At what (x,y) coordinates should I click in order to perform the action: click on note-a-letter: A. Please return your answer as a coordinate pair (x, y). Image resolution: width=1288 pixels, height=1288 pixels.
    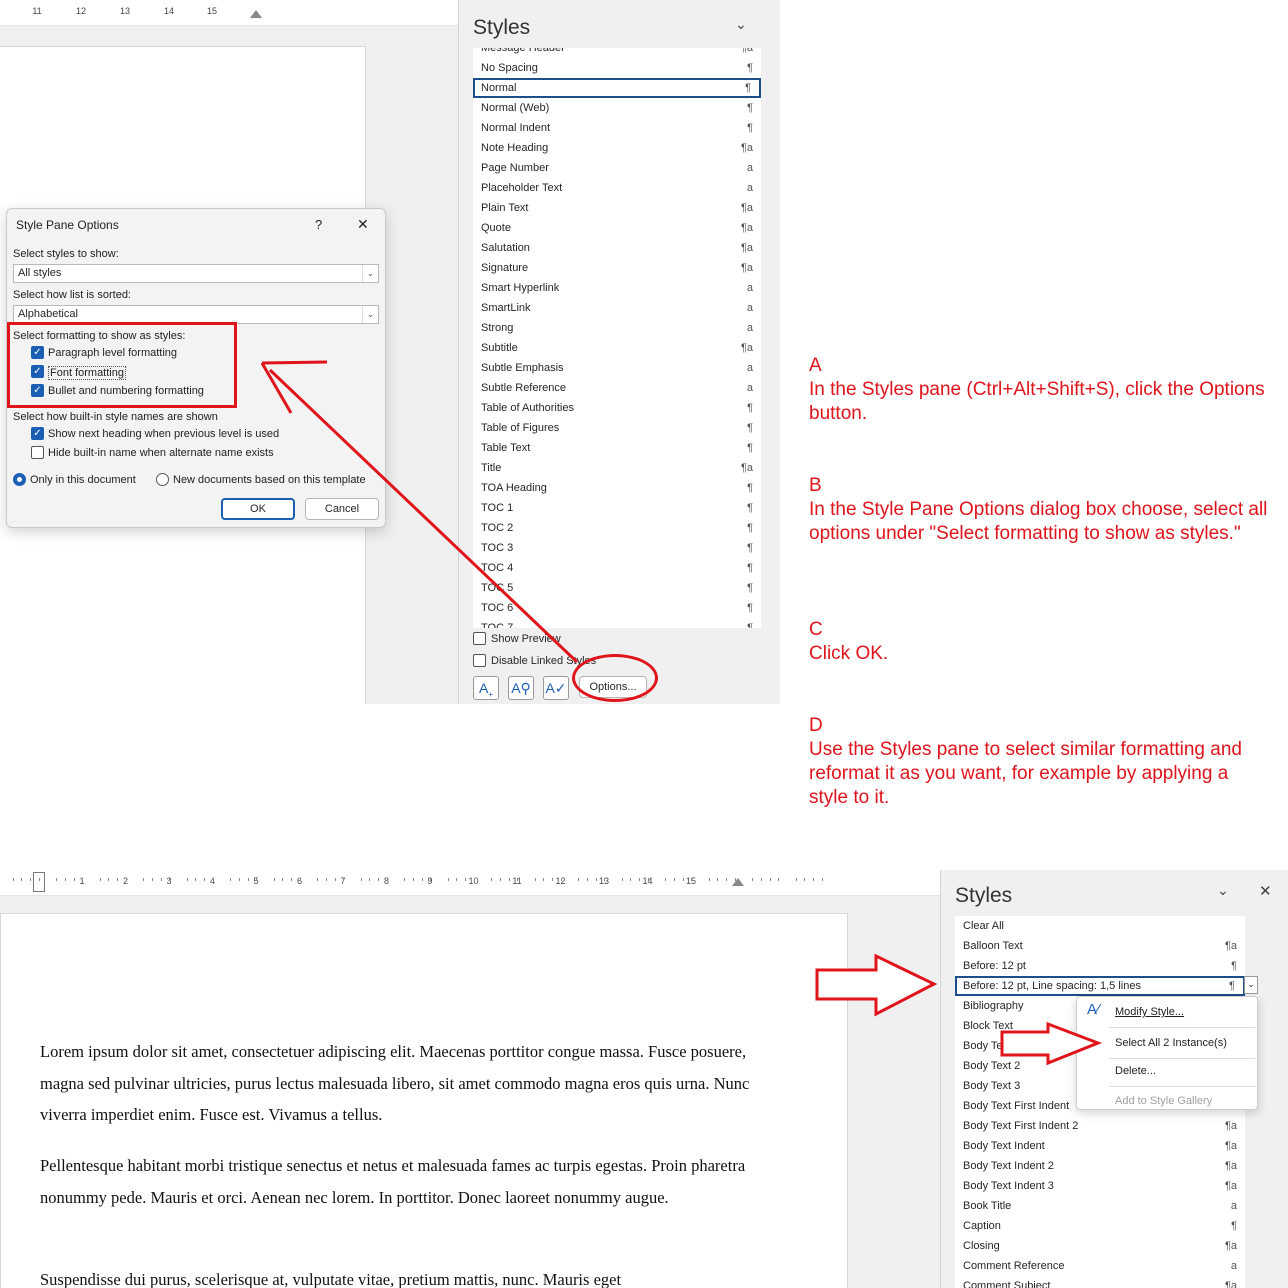
    Looking at the image, I should click on (815, 365).